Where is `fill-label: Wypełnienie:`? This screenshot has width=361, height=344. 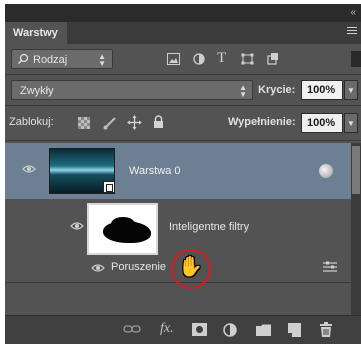
fill-label: Wypełnienie: is located at coordinates (262, 122).